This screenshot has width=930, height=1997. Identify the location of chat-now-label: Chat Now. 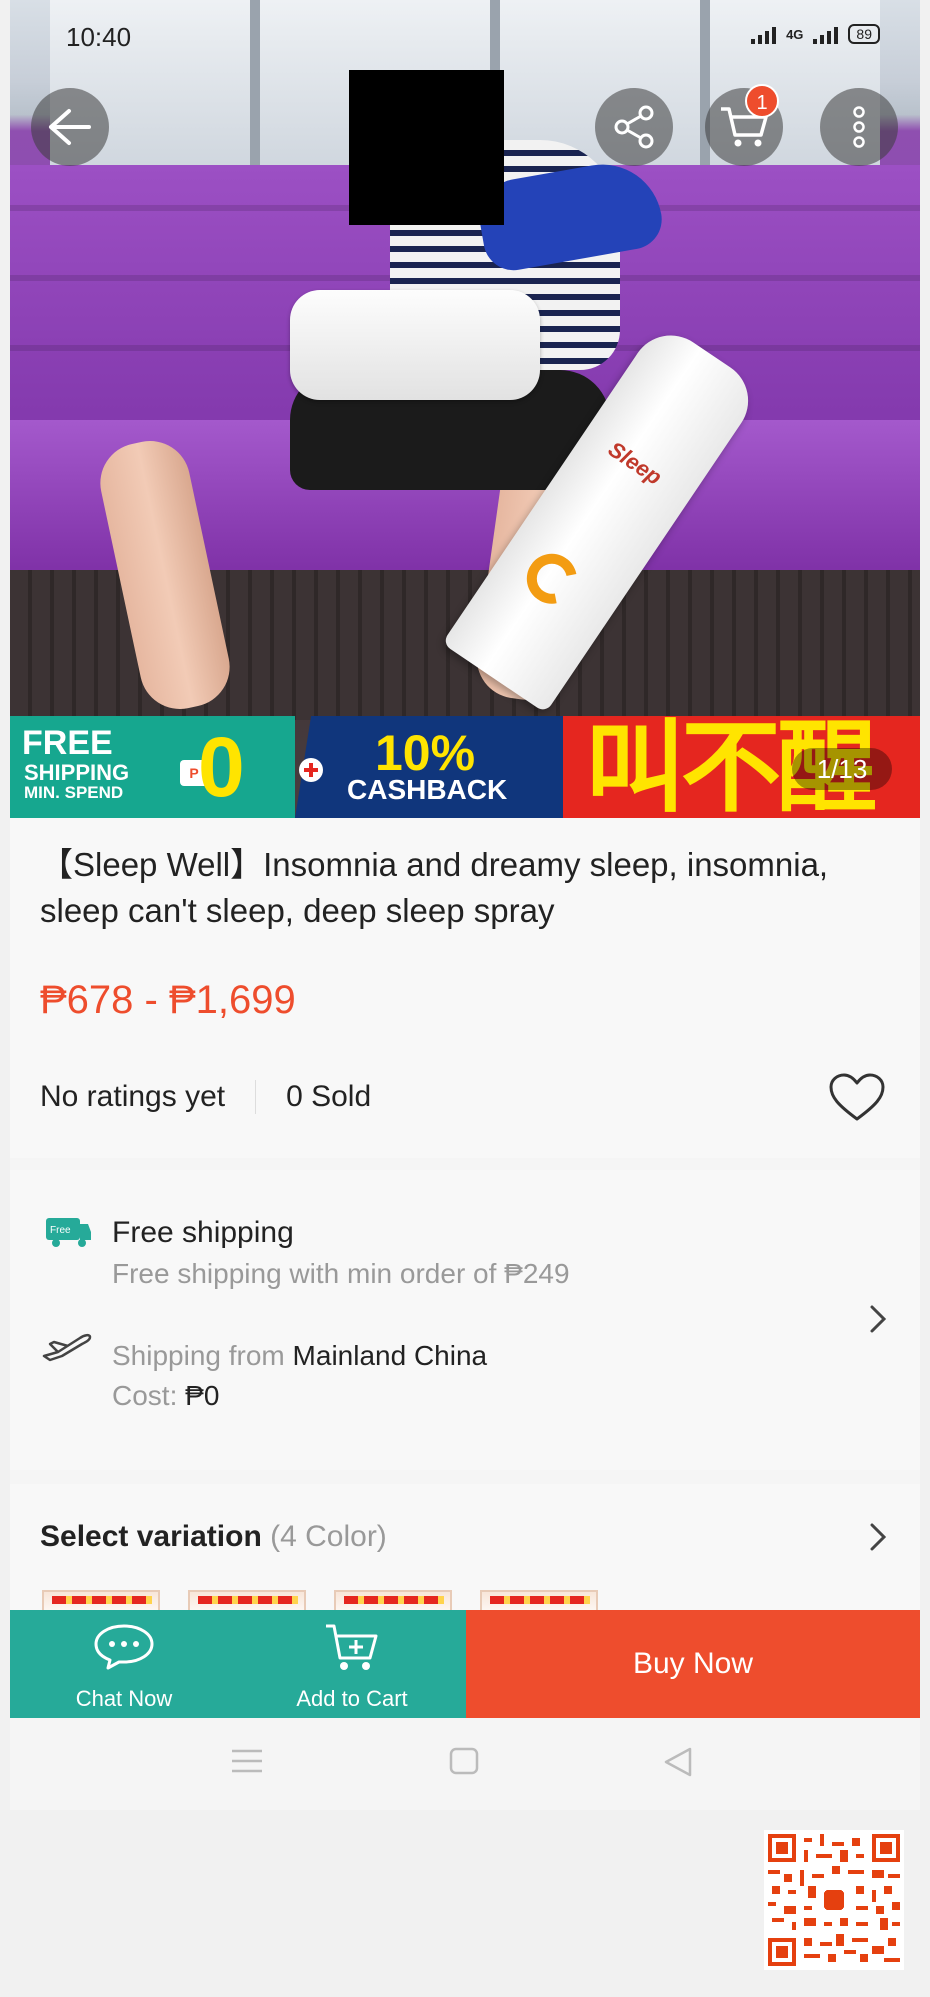
(124, 1698).